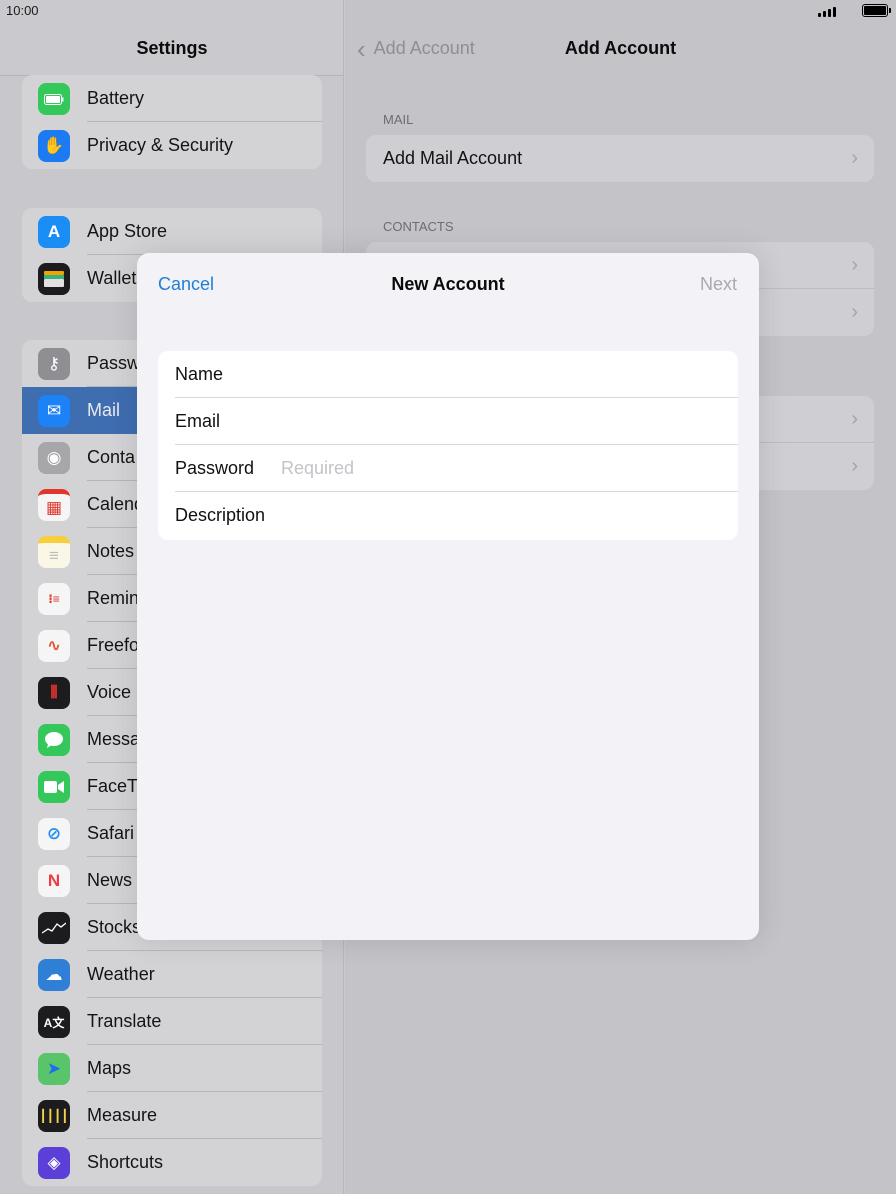 This screenshot has height=1194, width=896. I want to click on sidebar-item-label: Measure, so click(122, 1115).